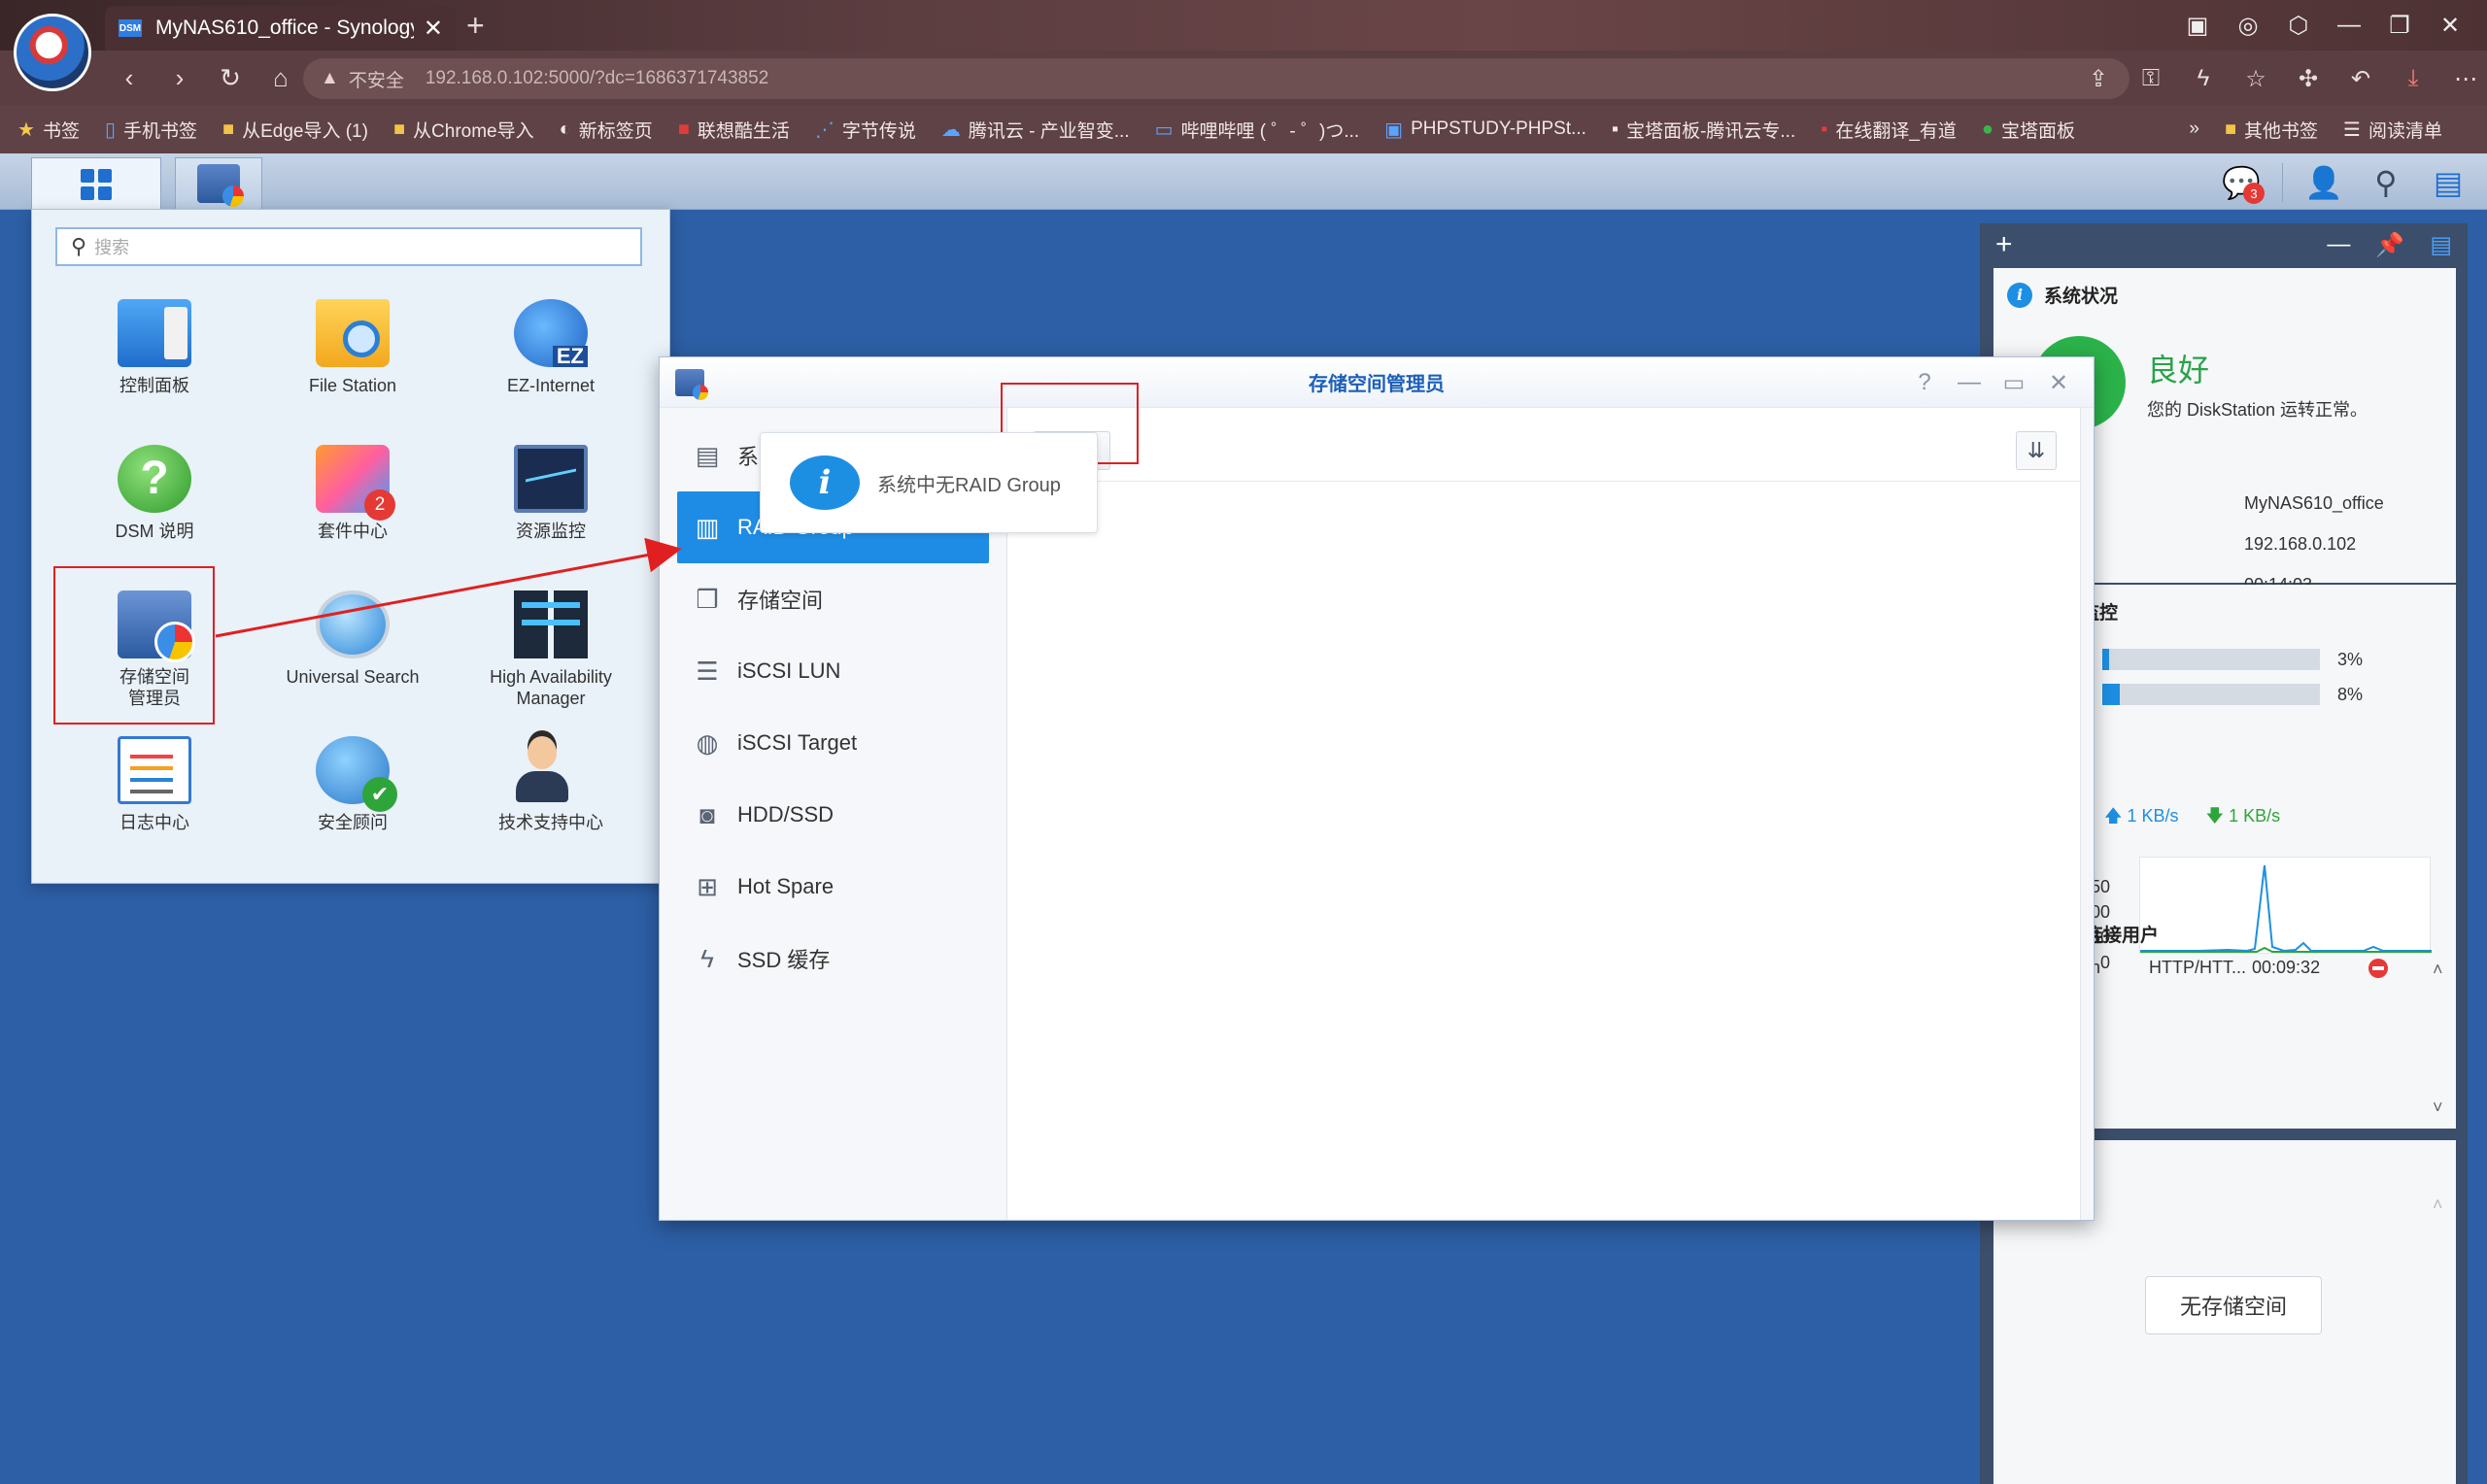  Describe the element at coordinates (129, 78) in the screenshot. I see `back-icon: ‹` at that location.